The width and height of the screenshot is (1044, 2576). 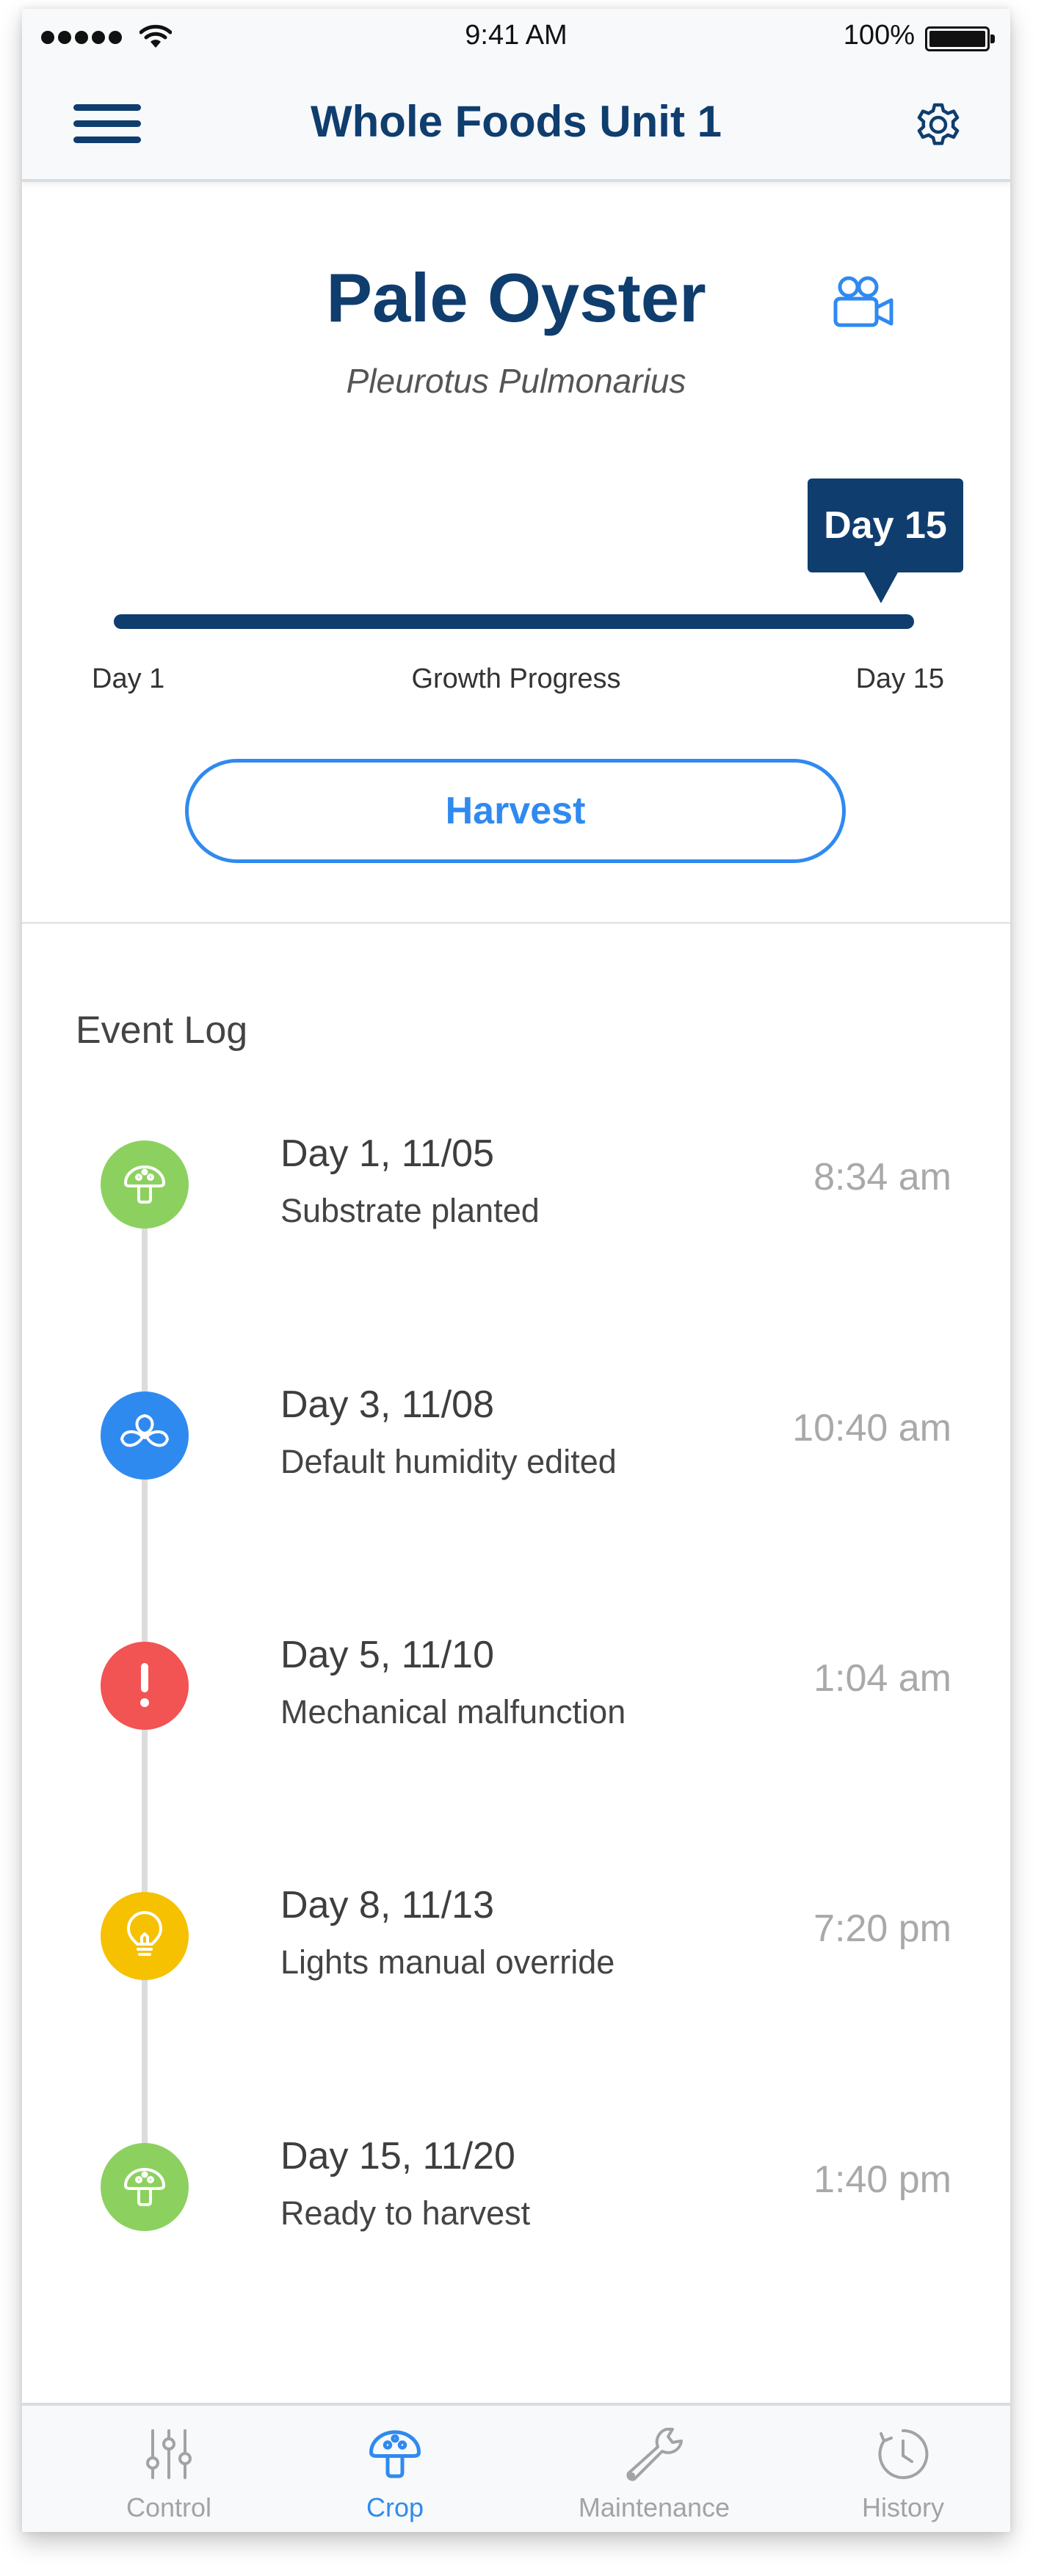 What do you see at coordinates (387, 1905) in the screenshot?
I see `event-date: Day 8, 11/13` at bounding box center [387, 1905].